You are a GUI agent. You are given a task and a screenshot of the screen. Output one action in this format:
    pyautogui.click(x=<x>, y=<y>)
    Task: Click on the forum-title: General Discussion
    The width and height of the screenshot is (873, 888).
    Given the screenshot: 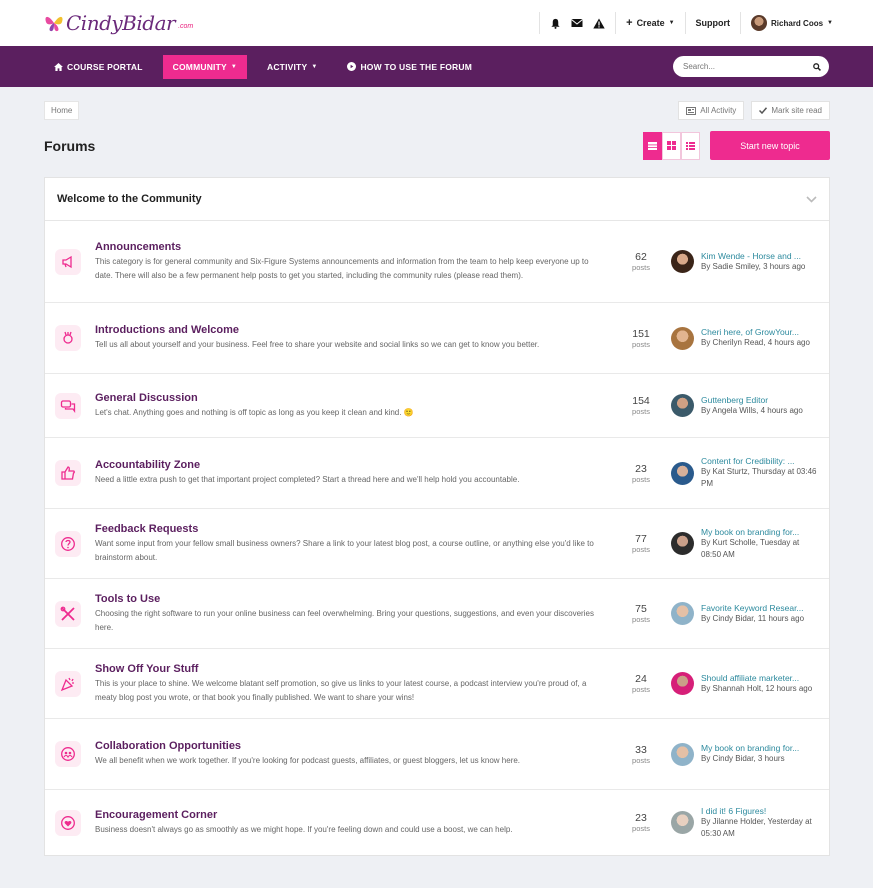 What is the action you would take?
    pyautogui.click(x=349, y=398)
    